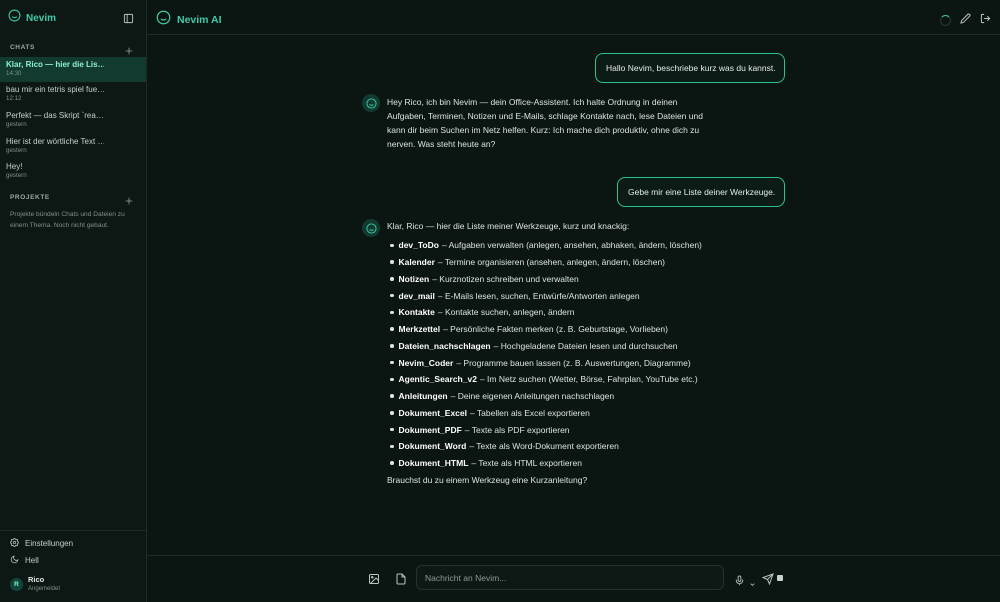 The image size is (1000, 602). What do you see at coordinates (430, 429) in the screenshot?
I see `tool-name: Dokument_PDF` at bounding box center [430, 429].